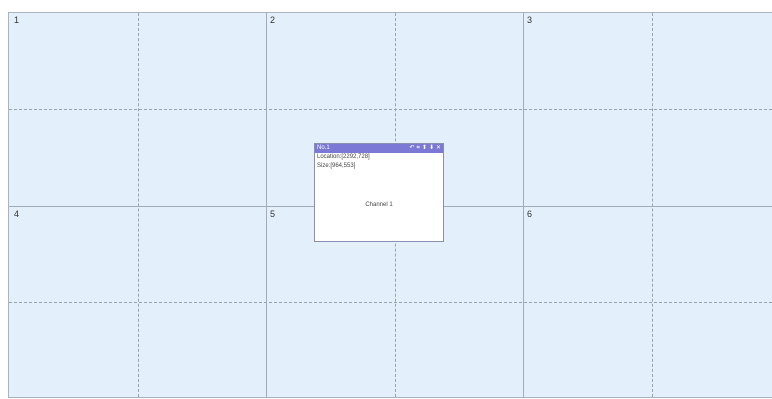 Image resolution: width=772 pixels, height=399 pixels. Describe the element at coordinates (530, 20) in the screenshot. I see `screen-3-label: 3` at that location.